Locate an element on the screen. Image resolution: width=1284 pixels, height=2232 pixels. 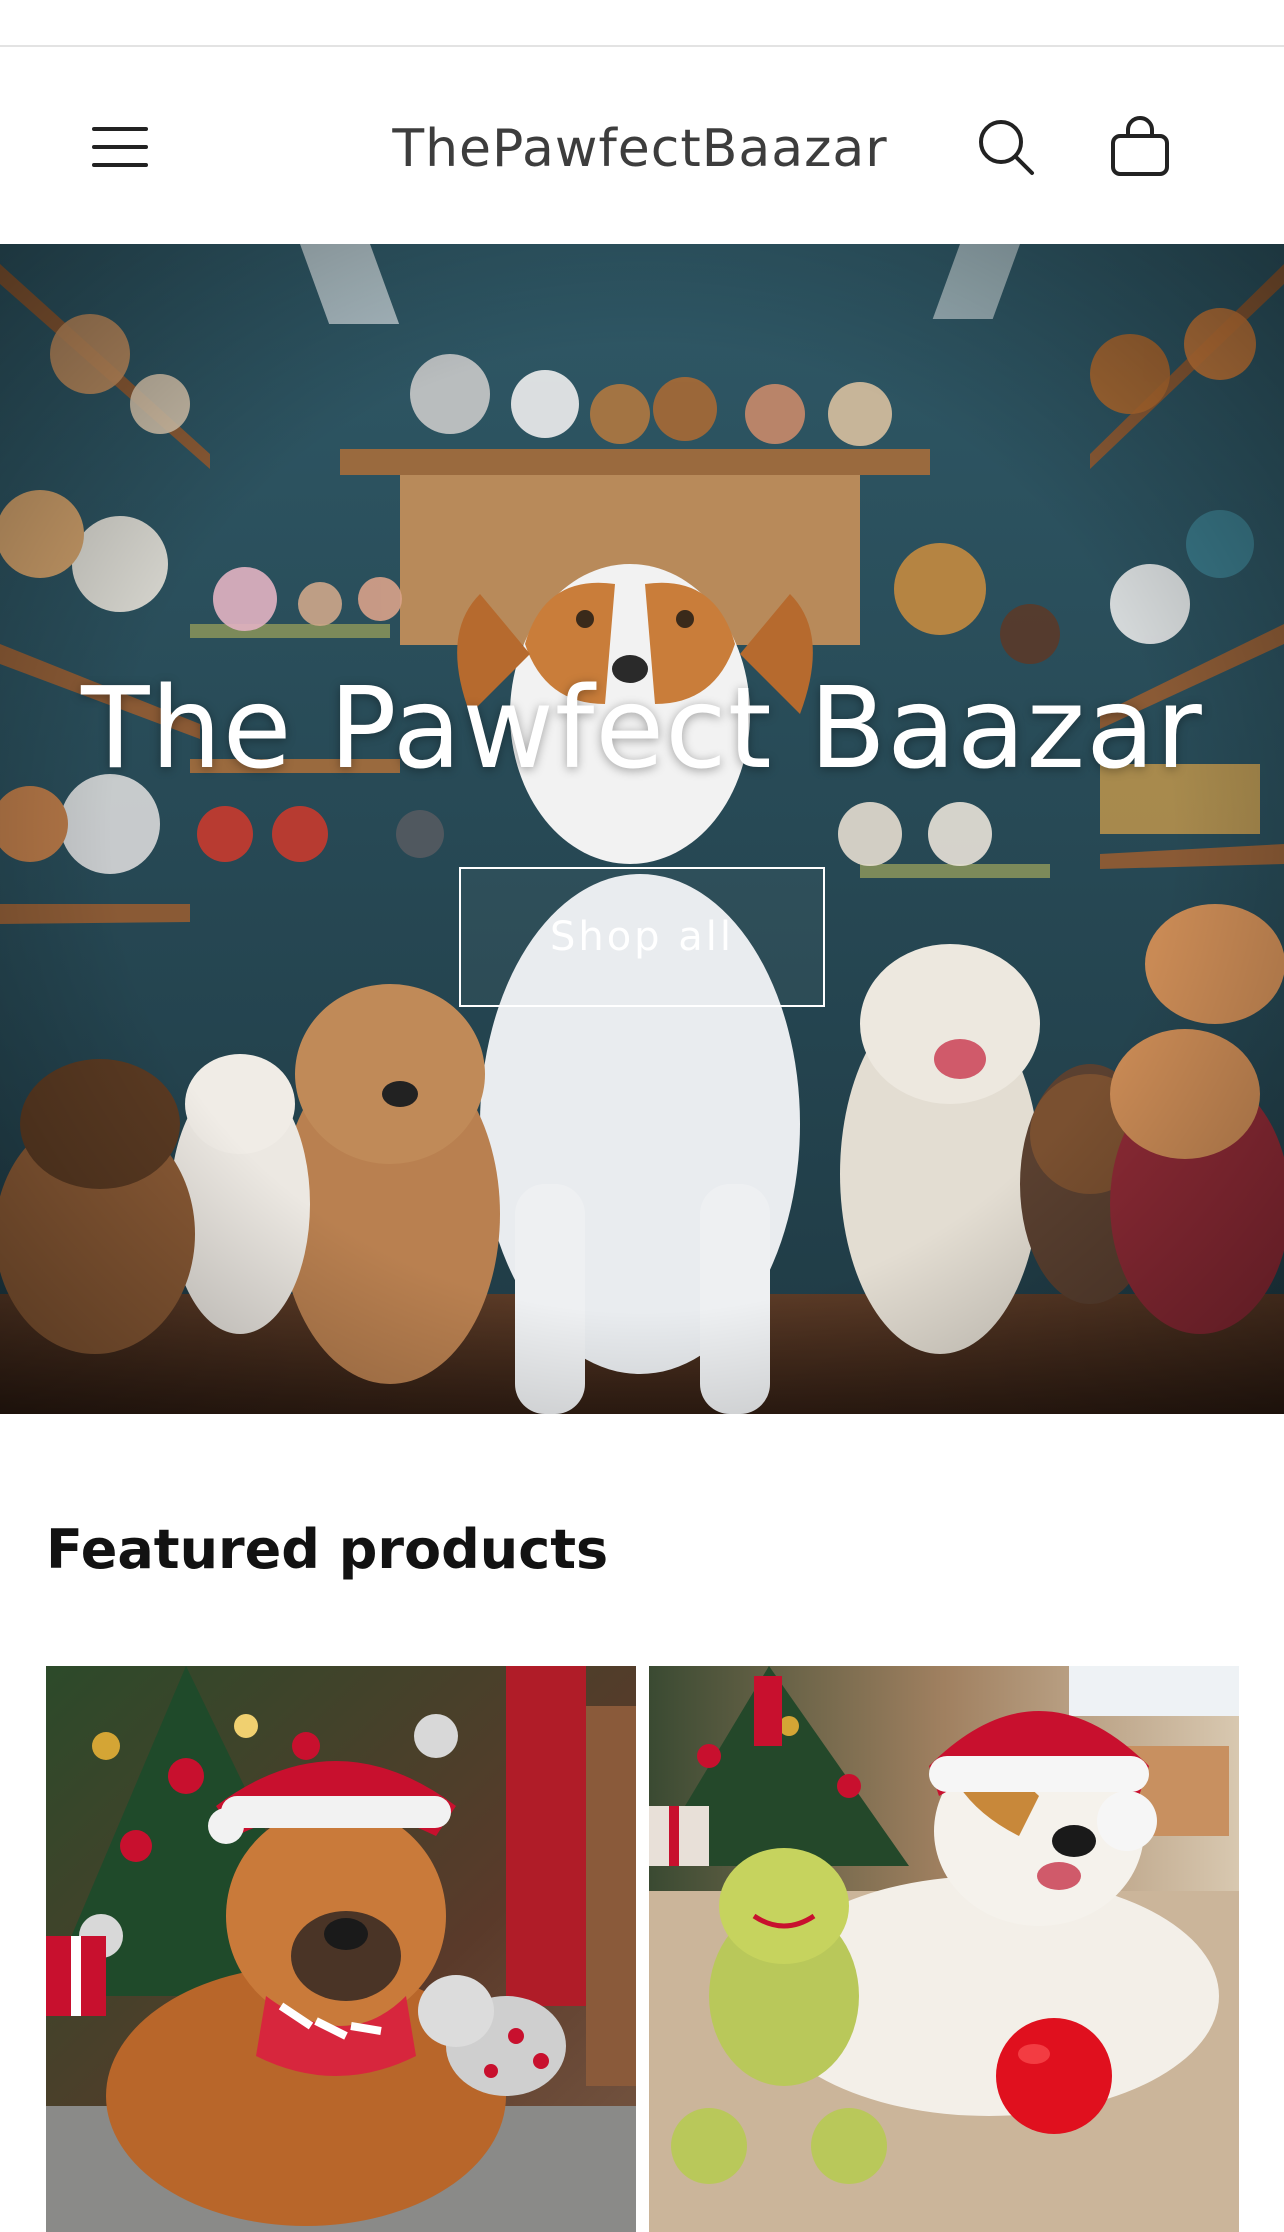
cart-button is located at coordinates (1140, 147).